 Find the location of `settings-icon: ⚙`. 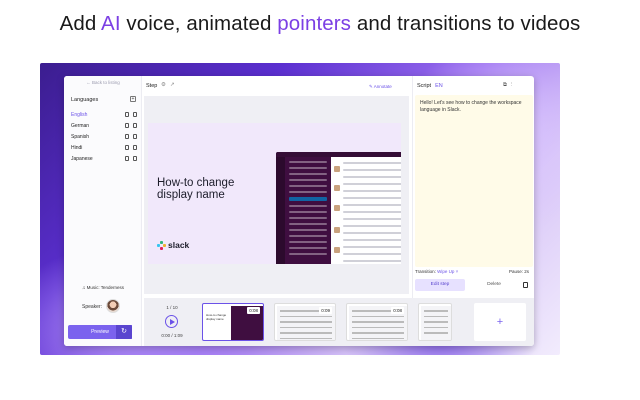

settings-icon: ⚙ is located at coordinates (165, 85).